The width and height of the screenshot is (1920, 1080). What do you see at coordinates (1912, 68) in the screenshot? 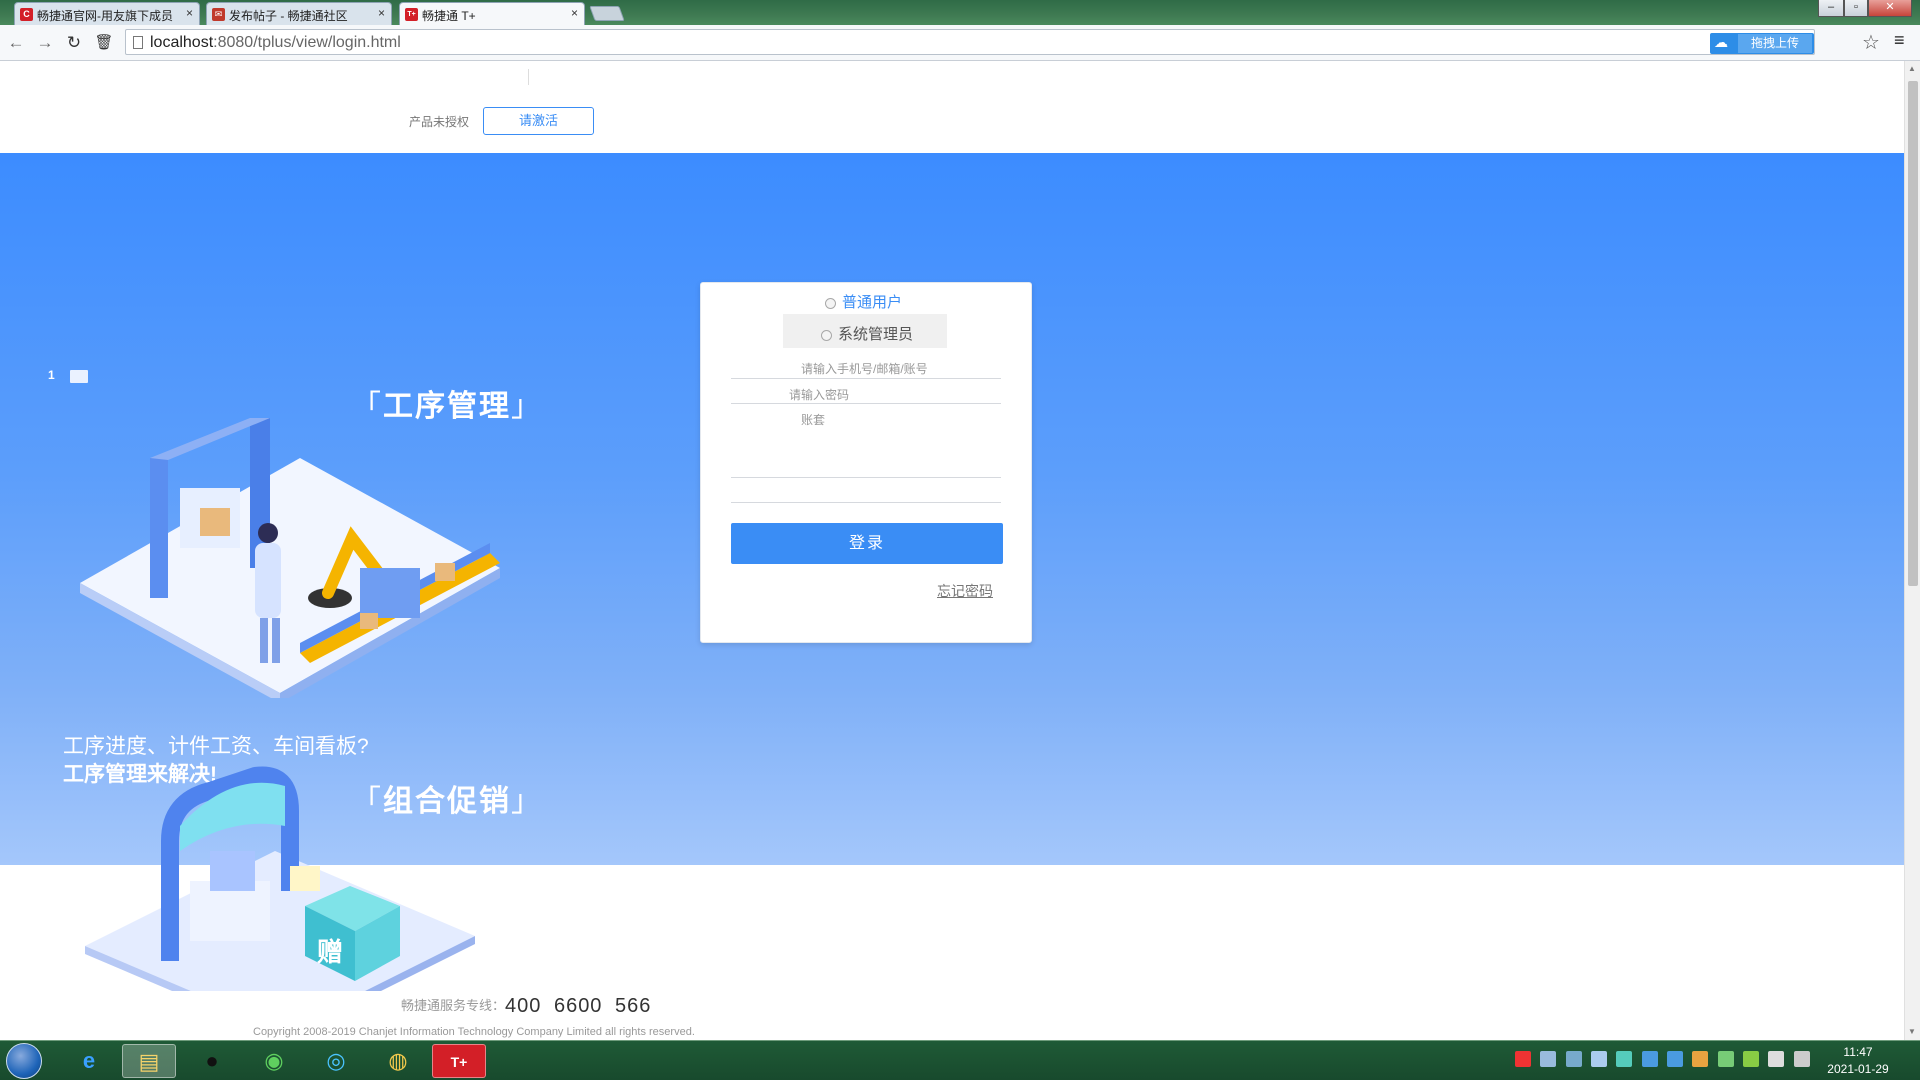
I see `scroll-up-icon: ▲` at bounding box center [1912, 68].